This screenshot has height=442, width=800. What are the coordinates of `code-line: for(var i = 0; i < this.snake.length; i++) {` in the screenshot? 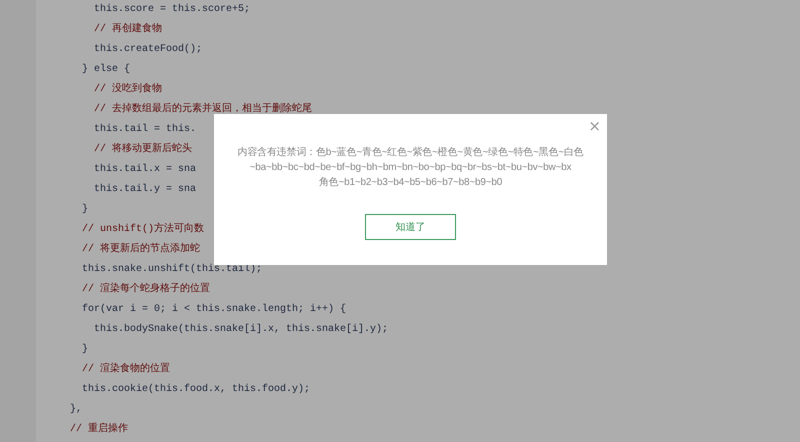 It's located at (213, 309).